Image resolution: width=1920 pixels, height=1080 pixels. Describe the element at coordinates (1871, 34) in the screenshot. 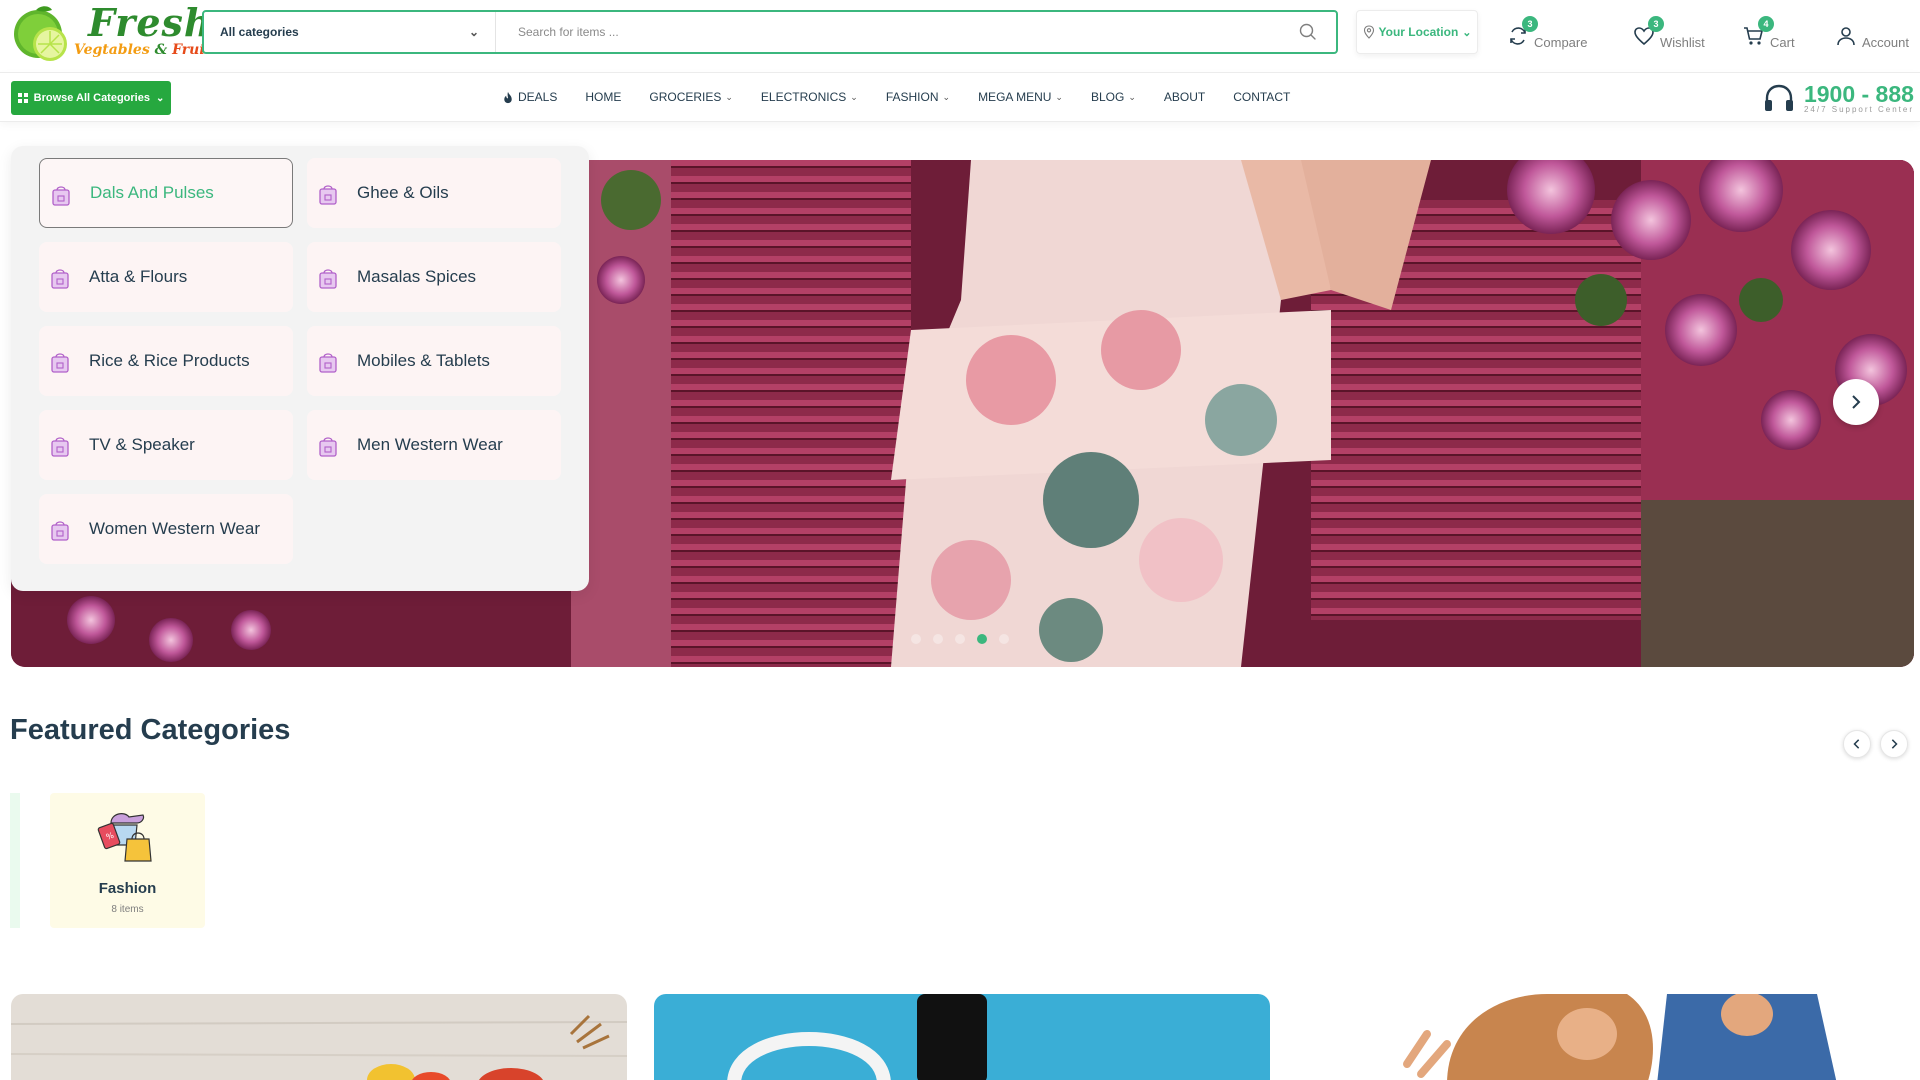

I see `account-button: Account` at that location.